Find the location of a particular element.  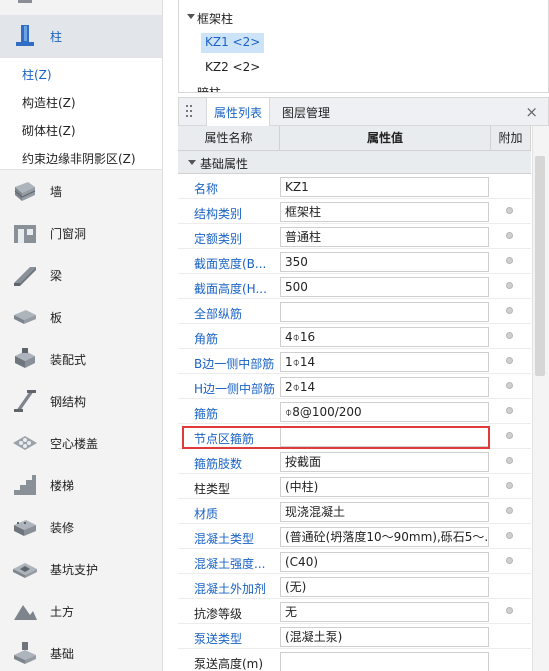

nav-item-stairs: 楼梯 is located at coordinates (81, 485).